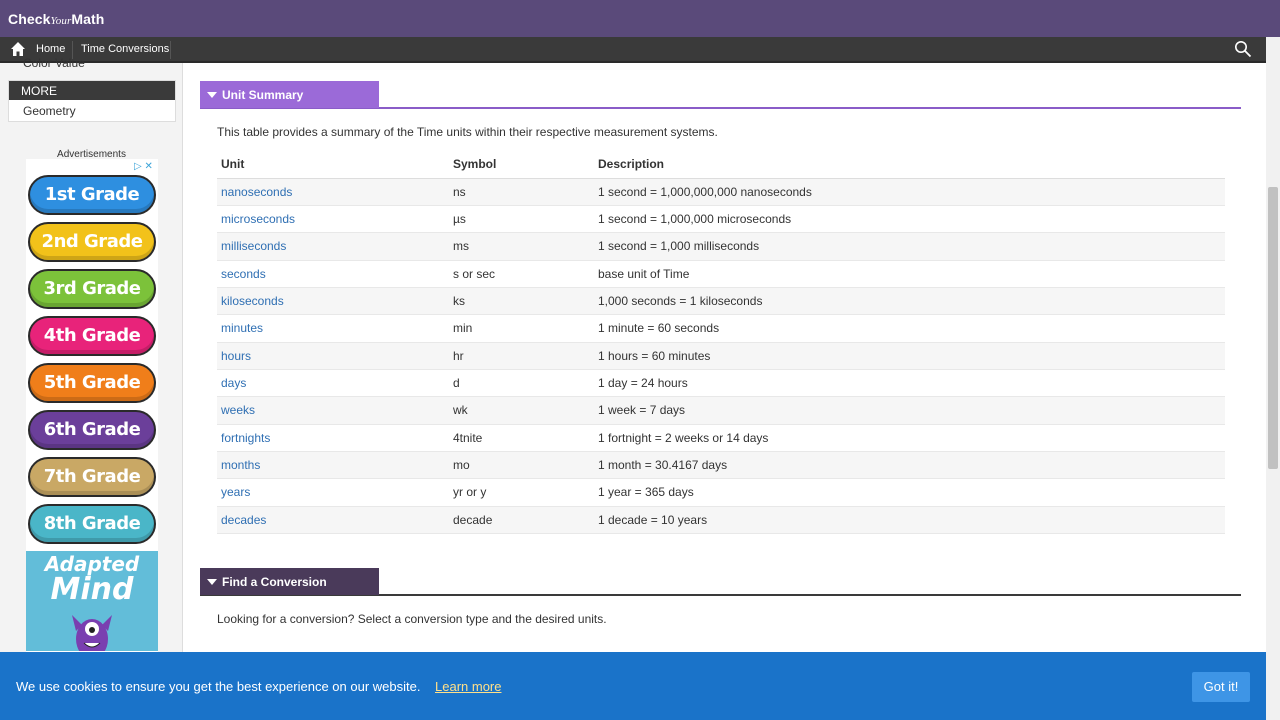 The height and width of the screenshot is (720, 1280). What do you see at coordinates (909, 328) in the screenshot?
I see `unit-description: 1 minute = 60 seconds` at bounding box center [909, 328].